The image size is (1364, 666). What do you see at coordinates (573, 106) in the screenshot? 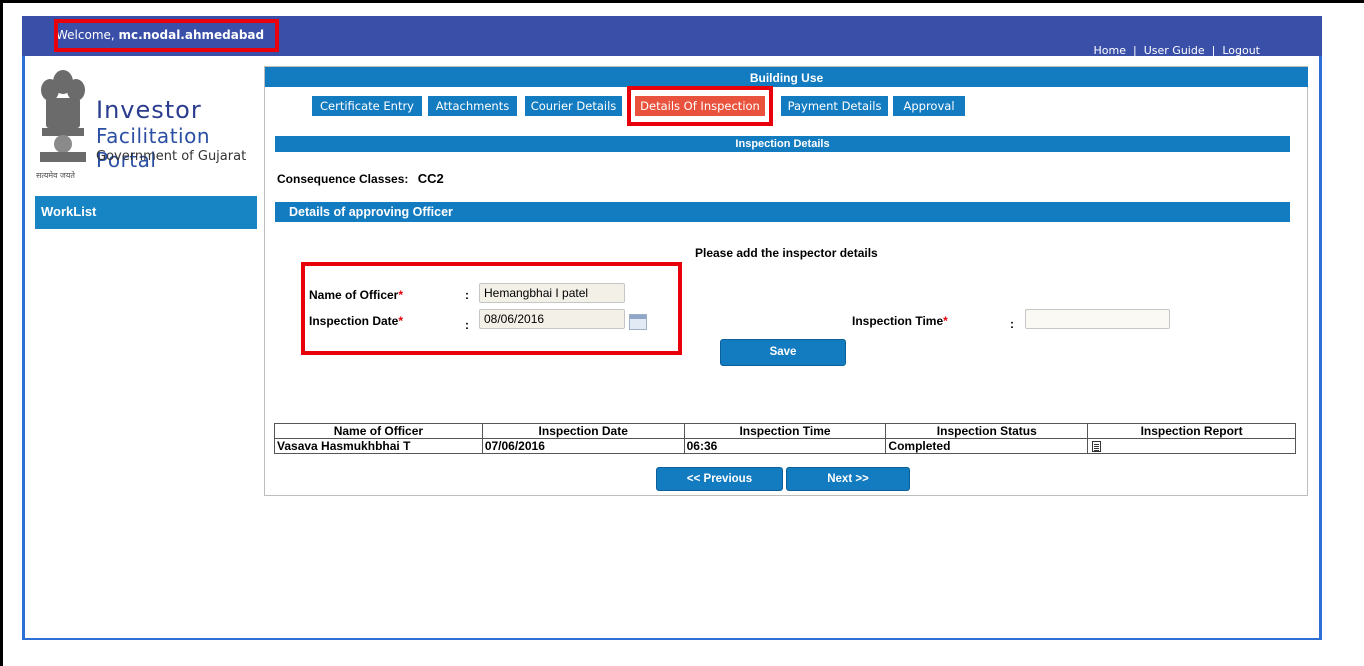
I see `tab-courier-details: Courier Details` at bounding box center [573, 106].